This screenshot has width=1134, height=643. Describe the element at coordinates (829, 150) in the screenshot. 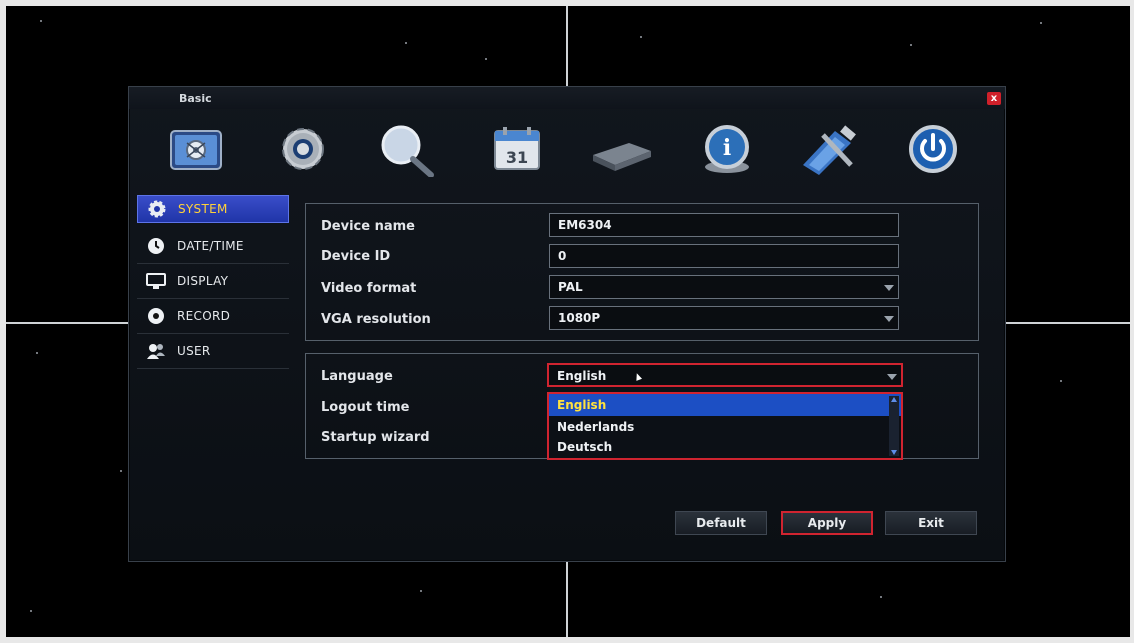

I see `tools-icon` at that location.